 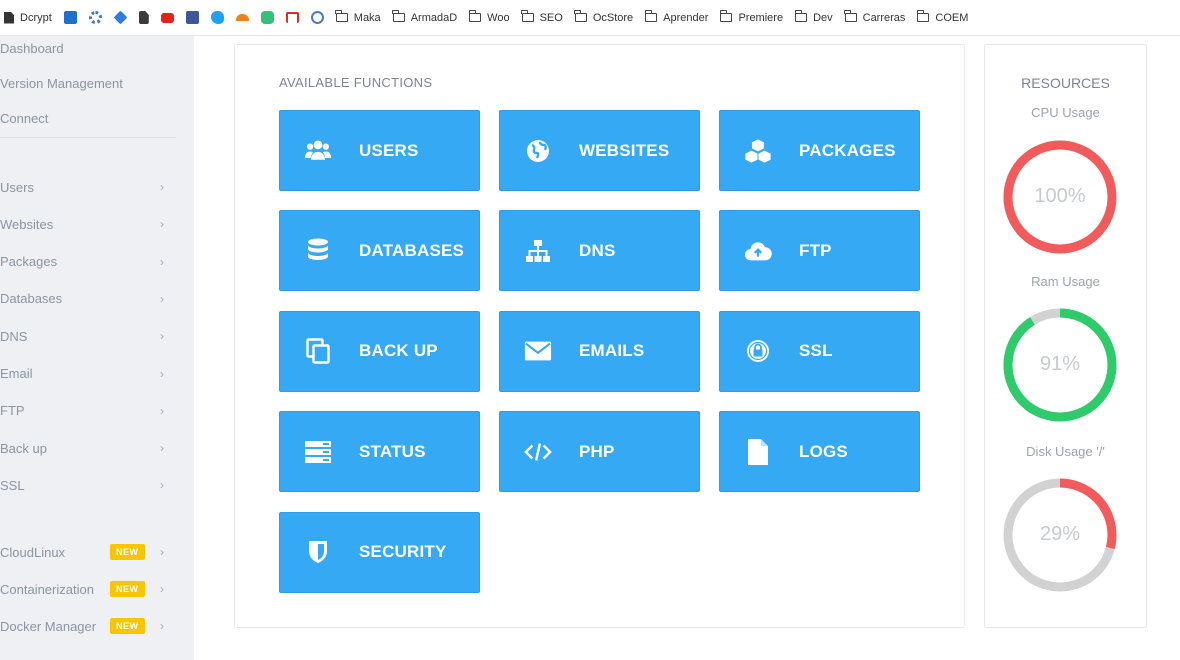 What do you see at coordinates (88, 48) in the screenshot?
I see `sidebar-item-dashboard: Dashboard` at bounding box center [88, 48].